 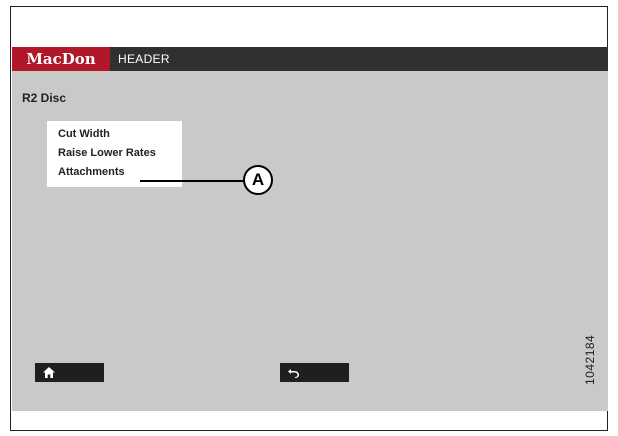 I want to click on header-label: HEADER, so click(x=144, y=59).